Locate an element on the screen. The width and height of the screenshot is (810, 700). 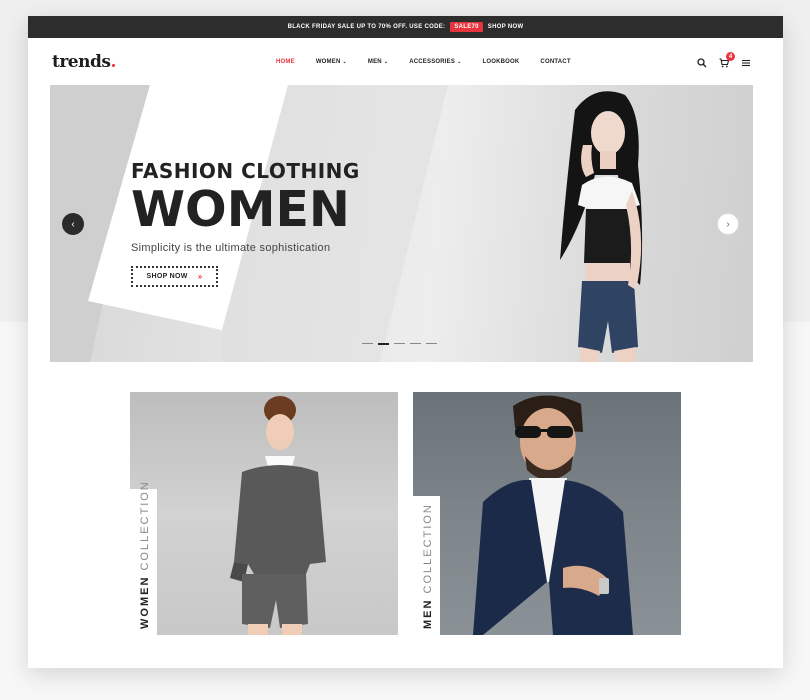
menu-icon is located at coordinates (746, 63).